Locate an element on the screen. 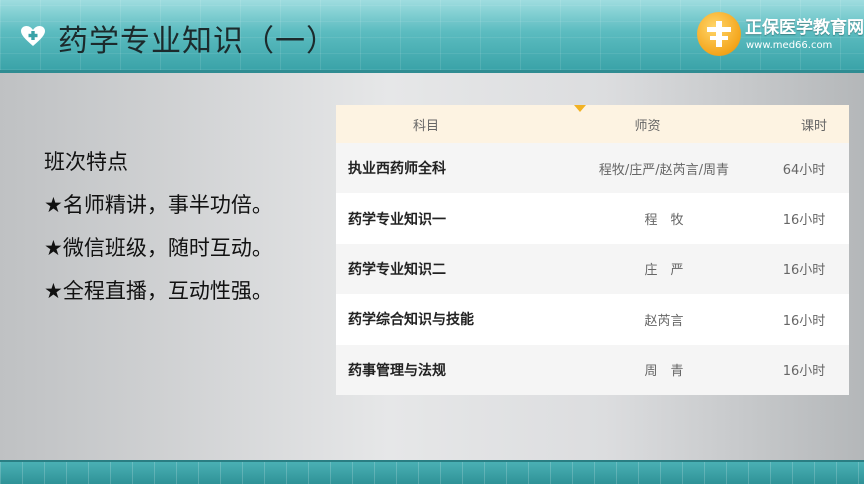 The height and width of the screenshot is (484, 864). brand-logo: 正保医学教育网 www.med66.com is located at coordinates (780, 35).